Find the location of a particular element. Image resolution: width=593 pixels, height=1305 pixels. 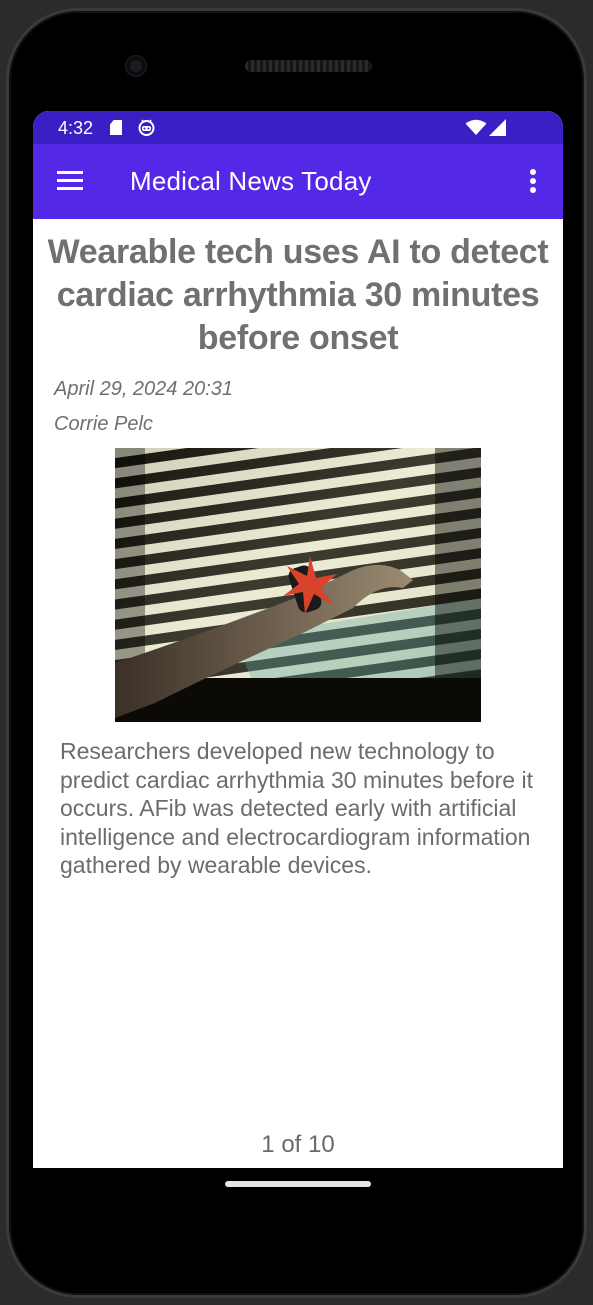

earpiece-speaker is located at coordinates (308, 66).